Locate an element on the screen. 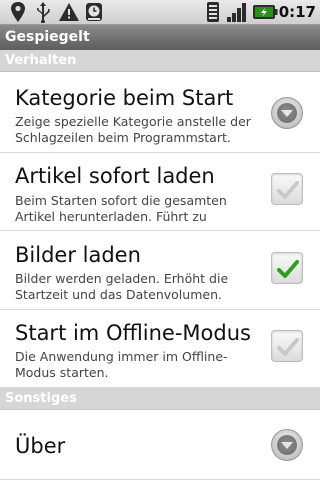 The height and width of the screenshot is (480, 320). page-title: Gespiegelt is located at coordinates (160, 37).